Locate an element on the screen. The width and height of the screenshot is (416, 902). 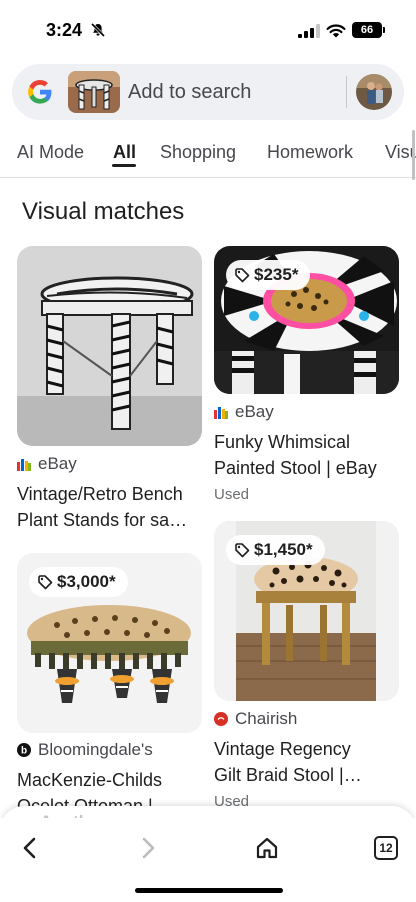
cellular-signal-icon is located at coordinates (309, 31).